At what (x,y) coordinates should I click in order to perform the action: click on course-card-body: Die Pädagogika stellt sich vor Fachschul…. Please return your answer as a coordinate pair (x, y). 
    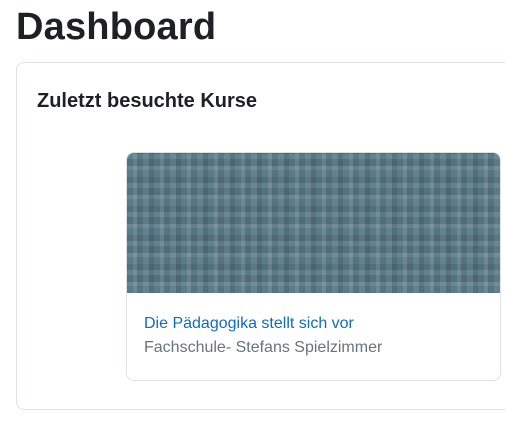
    Looking at the image, I should click on (313, 325).